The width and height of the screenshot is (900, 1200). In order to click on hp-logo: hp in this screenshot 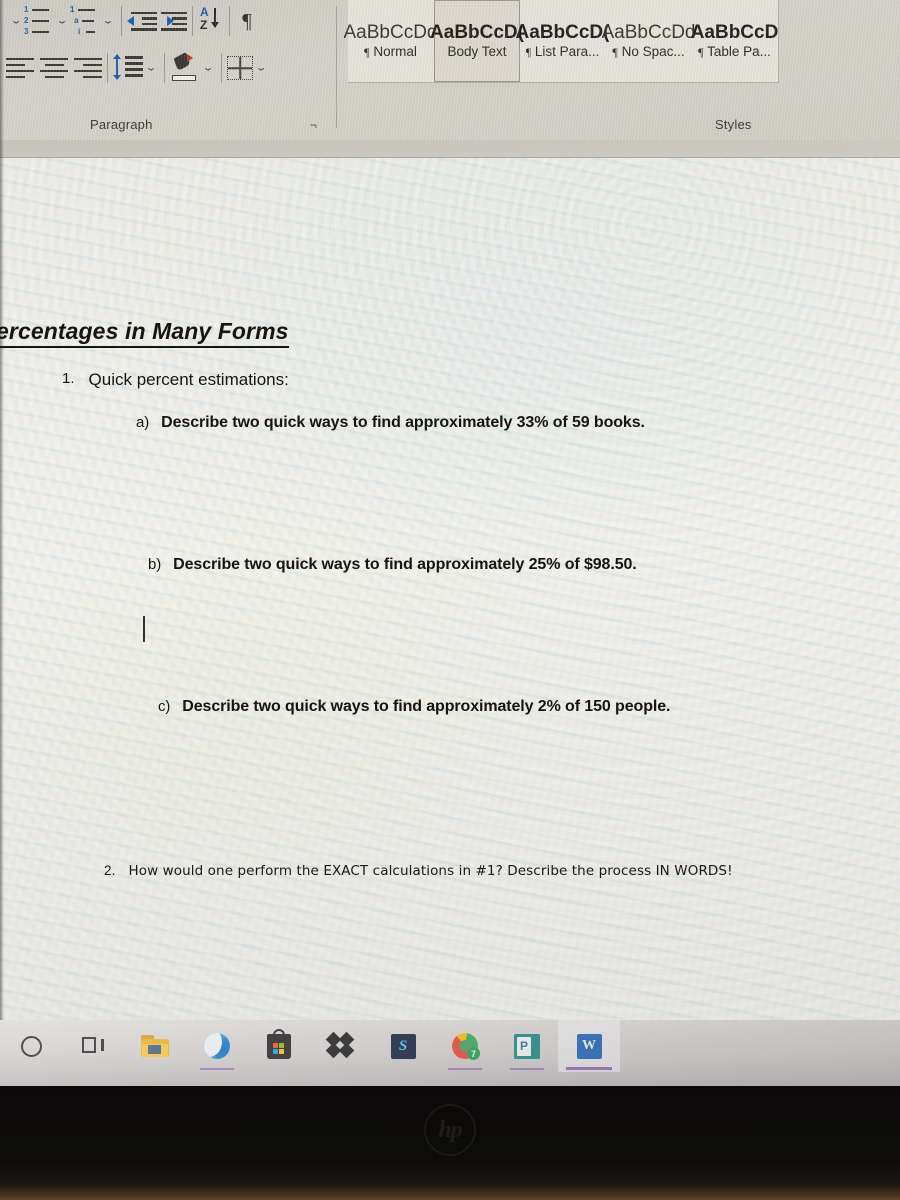, I will do `click(450, 1130)`.